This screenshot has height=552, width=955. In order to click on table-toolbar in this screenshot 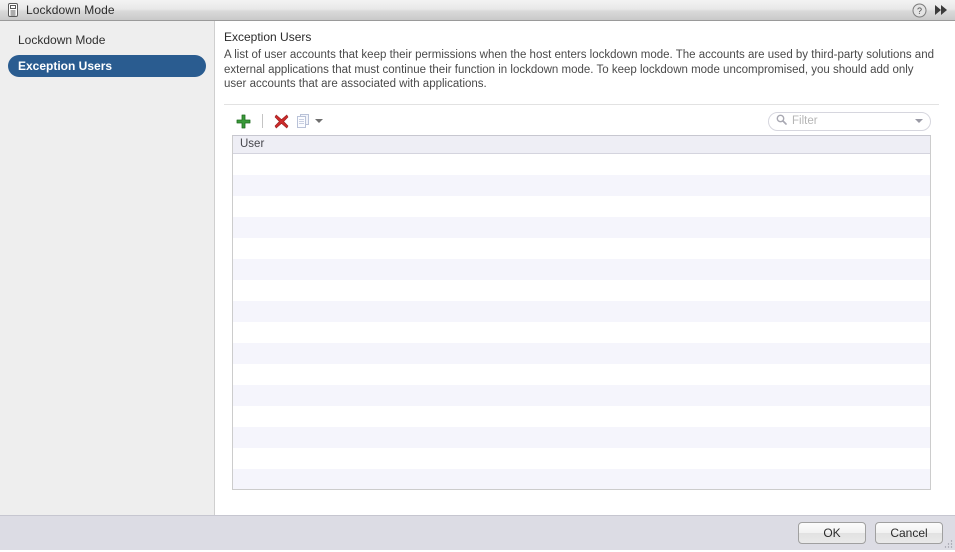, I will do `click(581, 120)`.